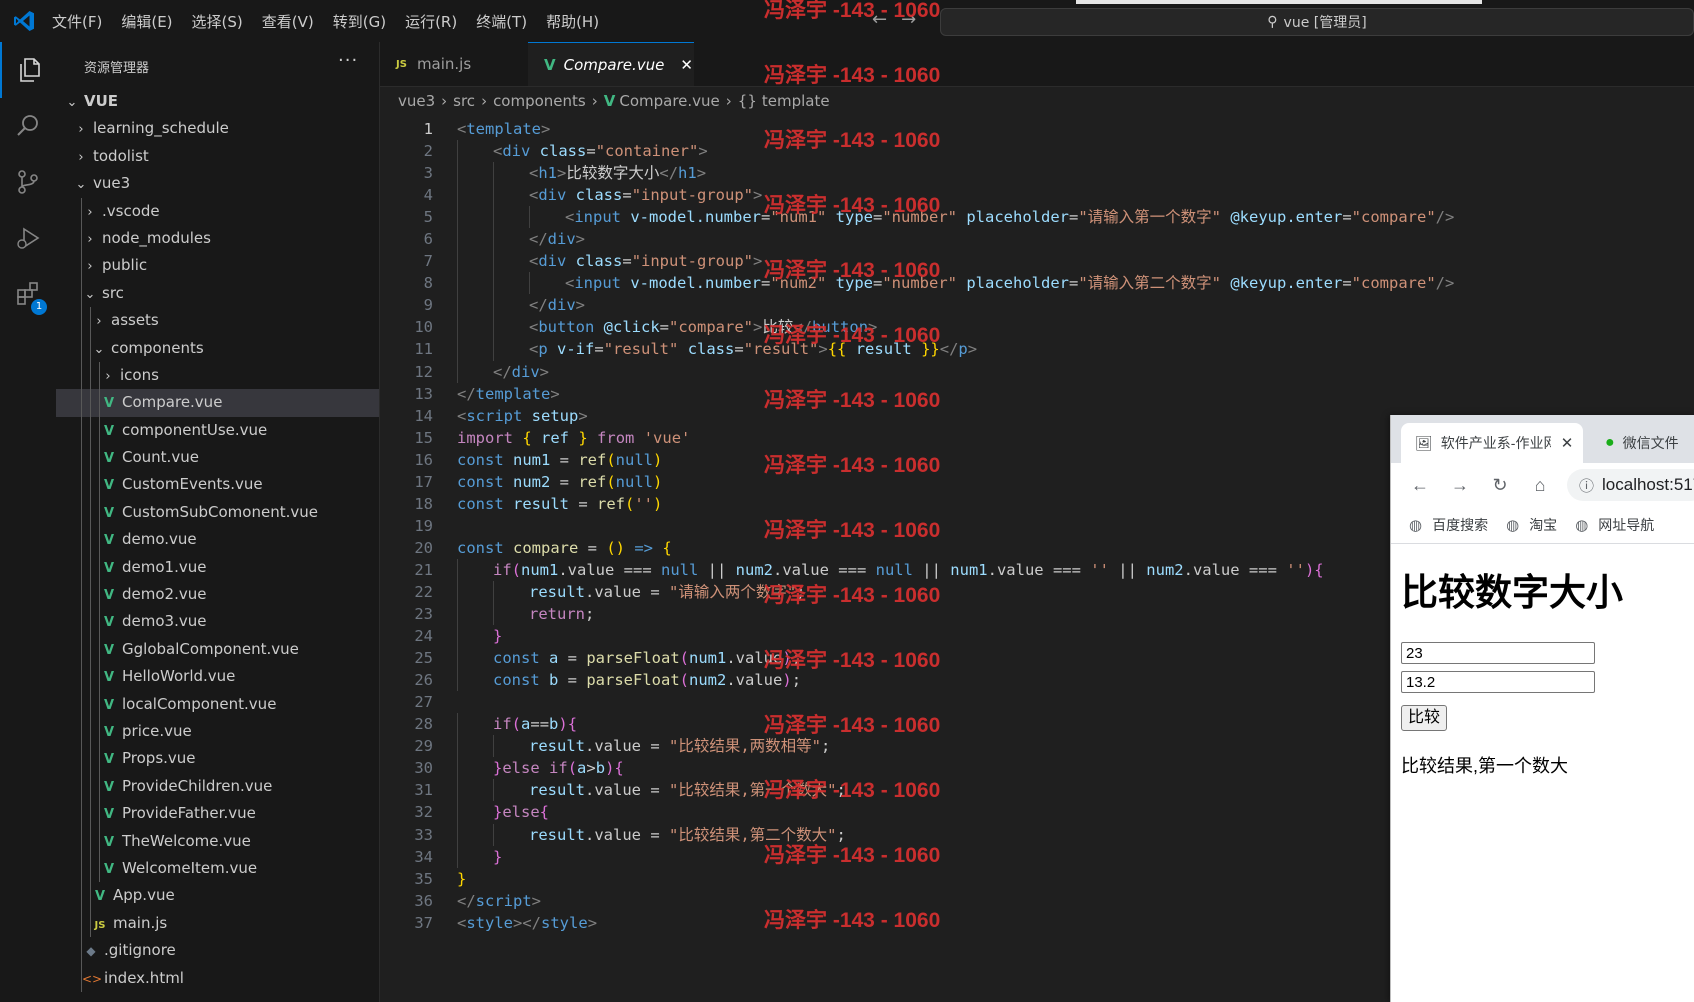  I want to click on bookmark-item: ◍ 网址导航, so click(1614, 525).